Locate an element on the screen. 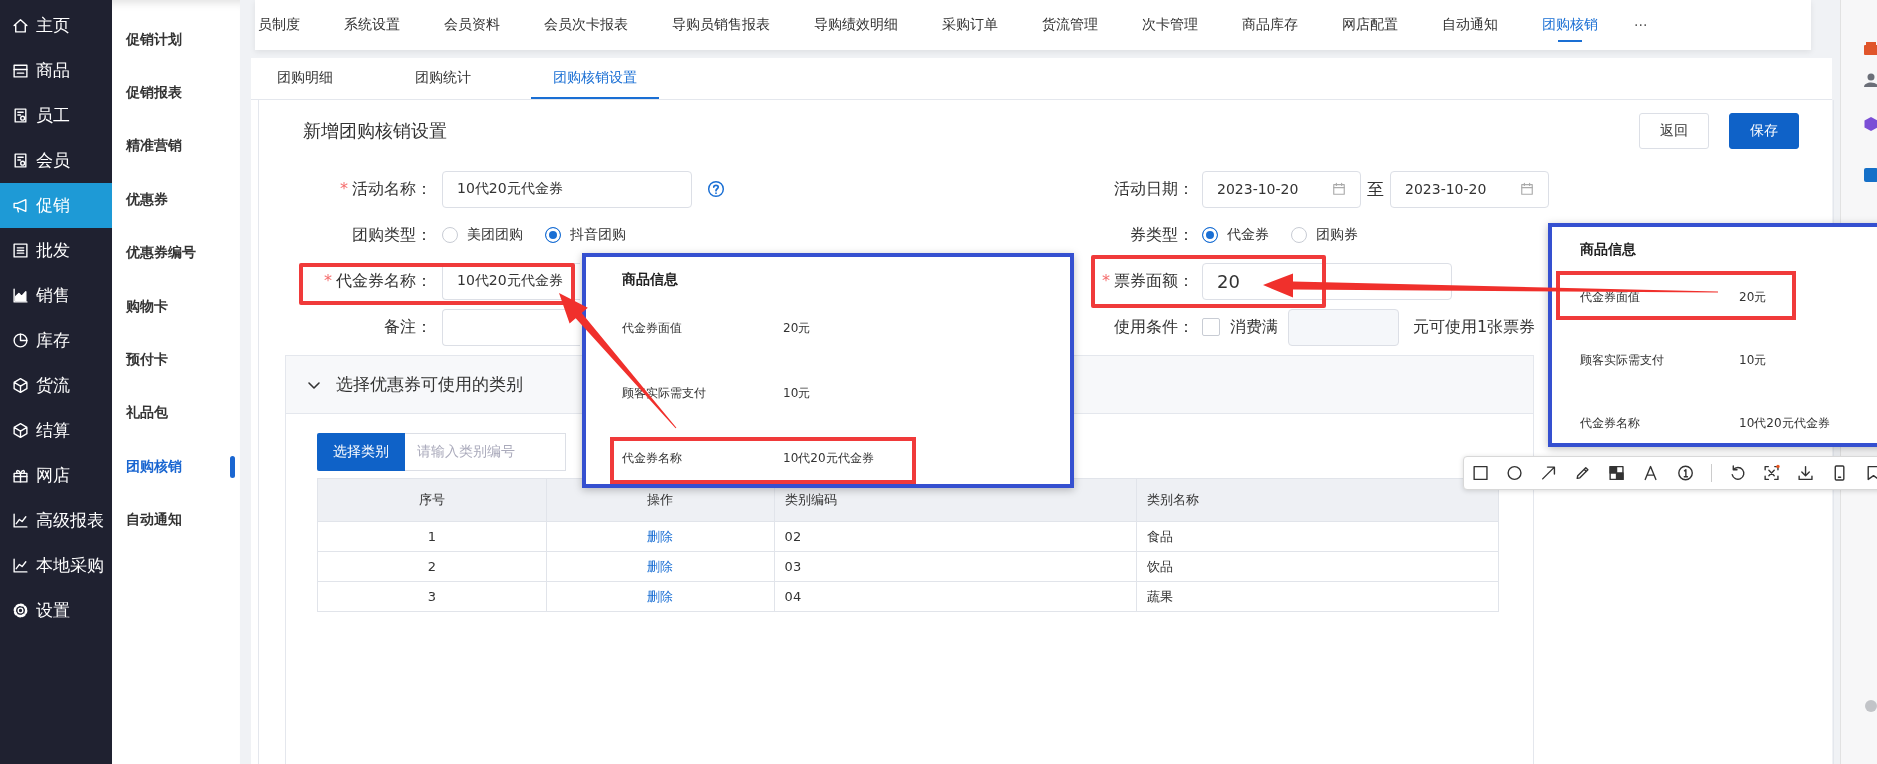 The width and height of the screenshot is (1877, 764). submenu-item: 优惠券 is located at coordinates (176, 200).